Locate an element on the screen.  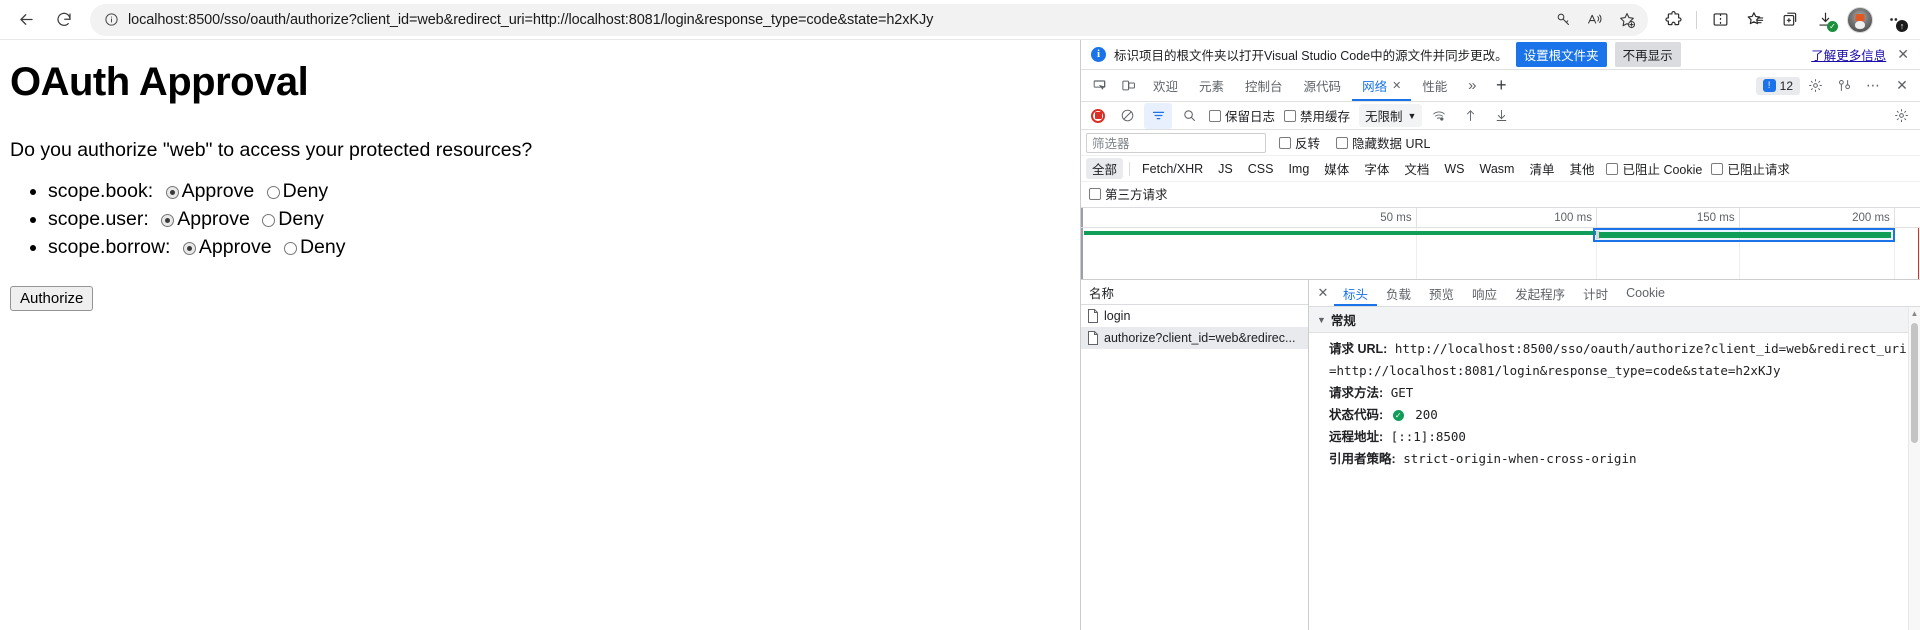
add-favorite-icon is located at coordinates (1627, 20).